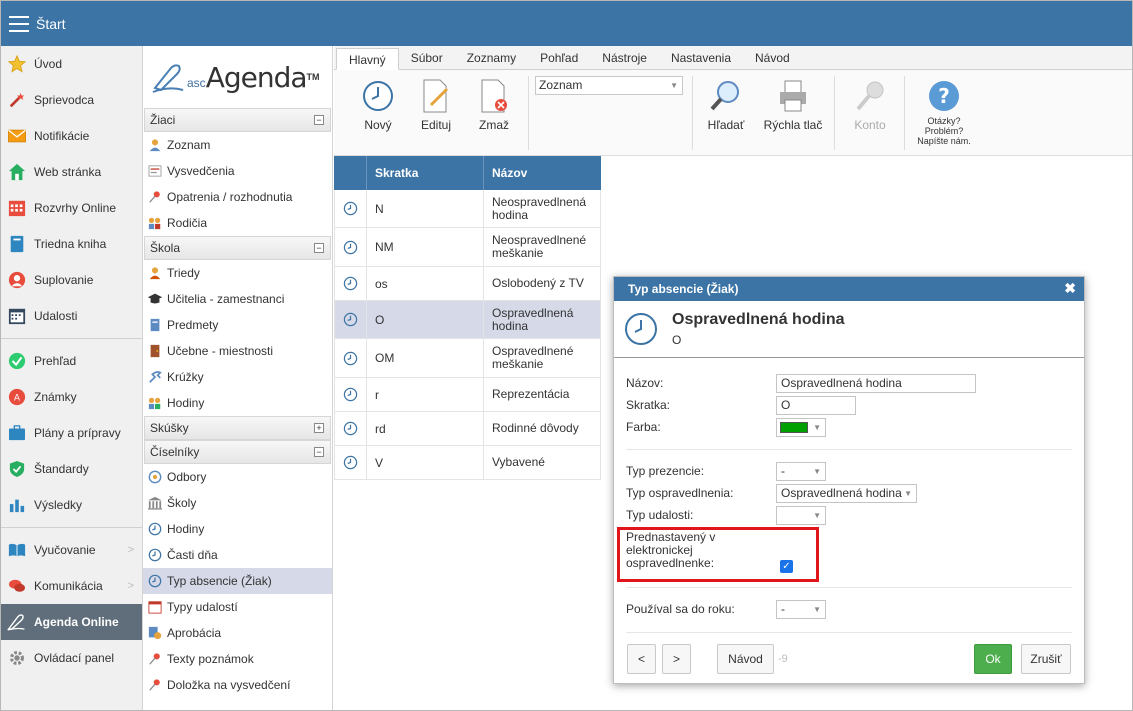  What do you see at coordinates (237, 403) in the screenshot?
I see `menu-item-hodiny-skola: Hodiny` at bounding box center [237, 403].